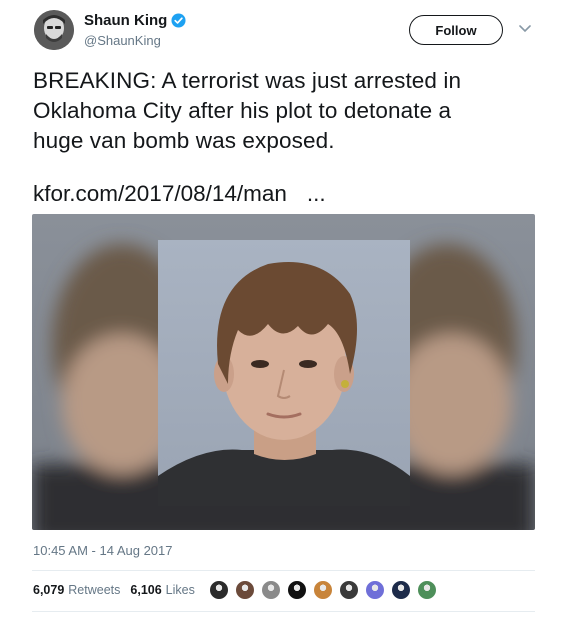 This screenshot has height=623, width=564. What do you see at coordinates (160, 193) in the screenshot?
I see `tweet-link: kfor.com/2017/08/14/man` at bounding box center [160, 193].